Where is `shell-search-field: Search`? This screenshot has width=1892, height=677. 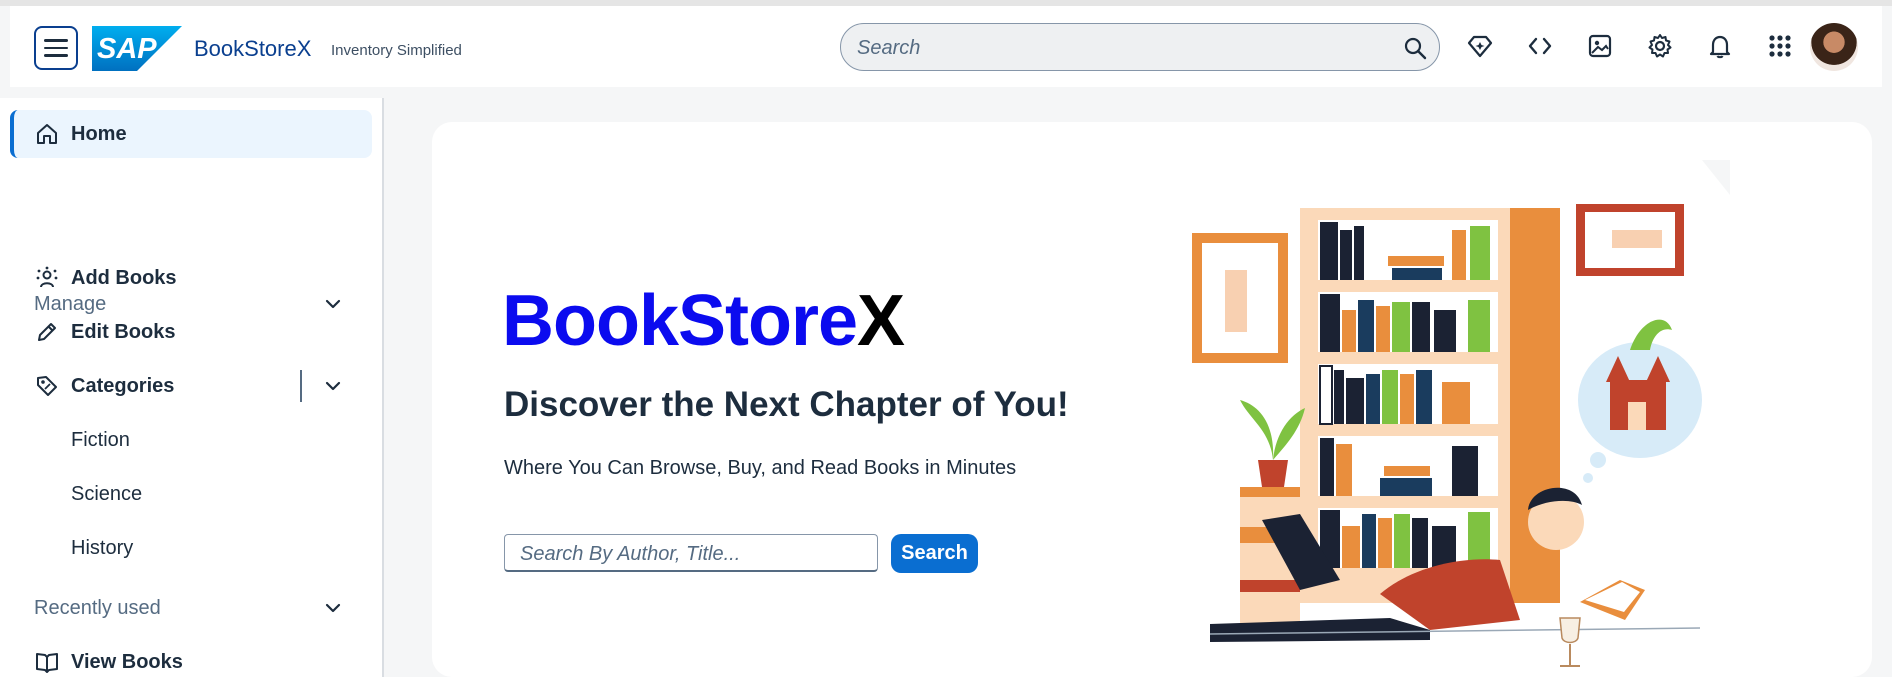
shell-search-field: Search is located at coordinates (1140, 47).